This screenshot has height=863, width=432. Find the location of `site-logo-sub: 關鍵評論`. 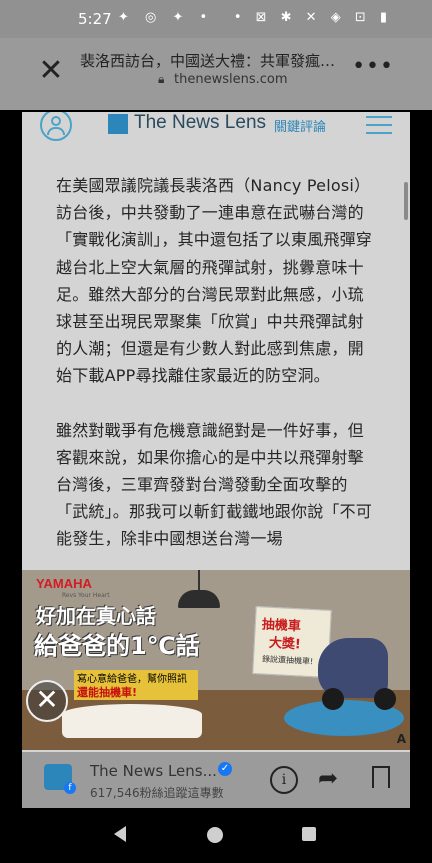

site-logo-sub: 關鍵評論 is located at coordinates (300, 125).